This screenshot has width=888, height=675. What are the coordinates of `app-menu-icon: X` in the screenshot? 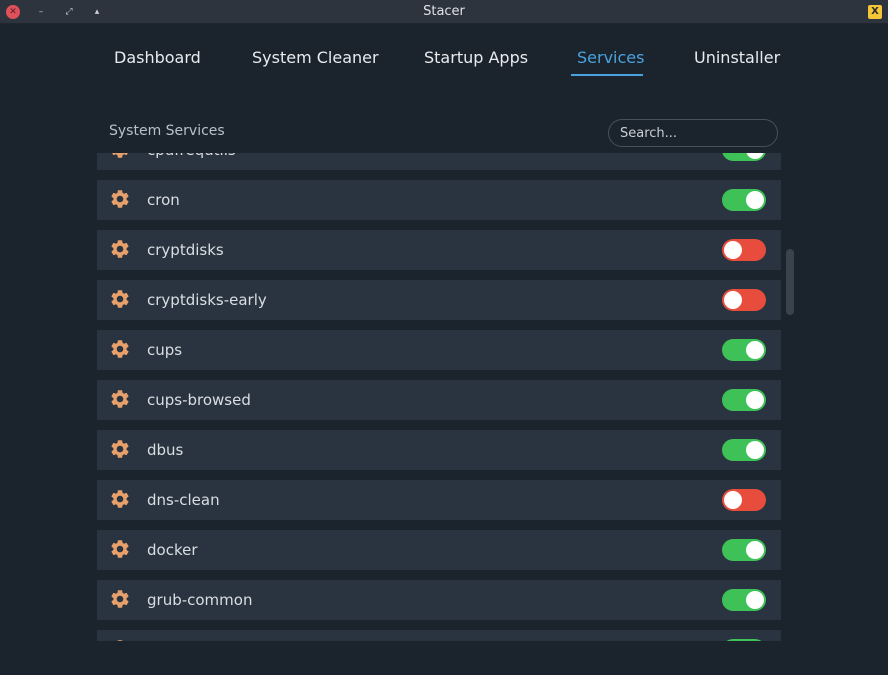 It's located at (875, 12).